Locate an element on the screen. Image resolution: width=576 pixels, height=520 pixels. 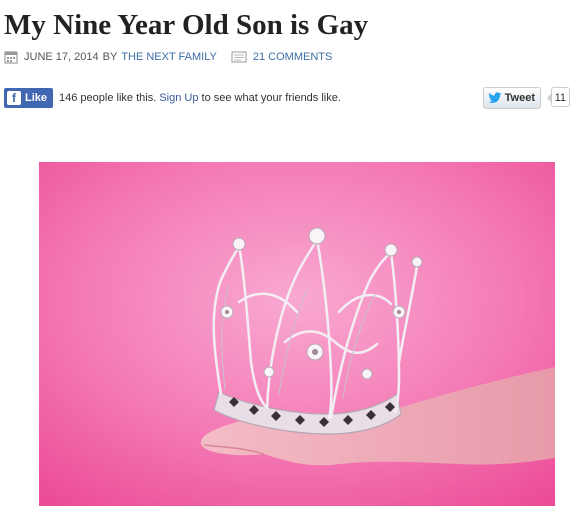
twitter-bird-icon is located at coordinates (495, 97).